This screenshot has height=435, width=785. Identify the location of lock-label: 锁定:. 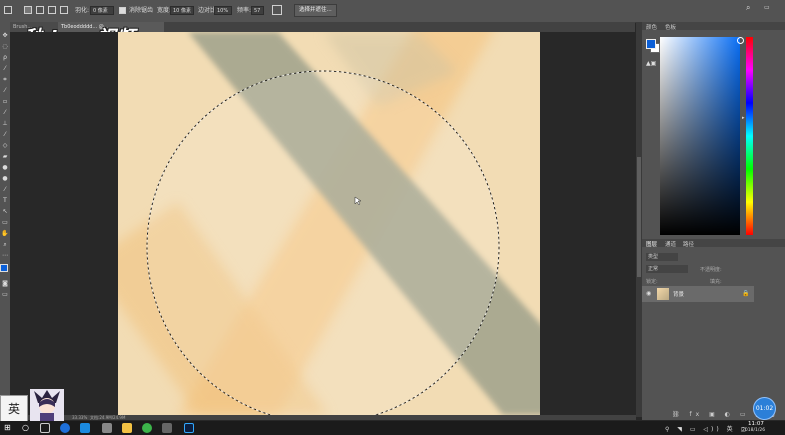
(652, 282).